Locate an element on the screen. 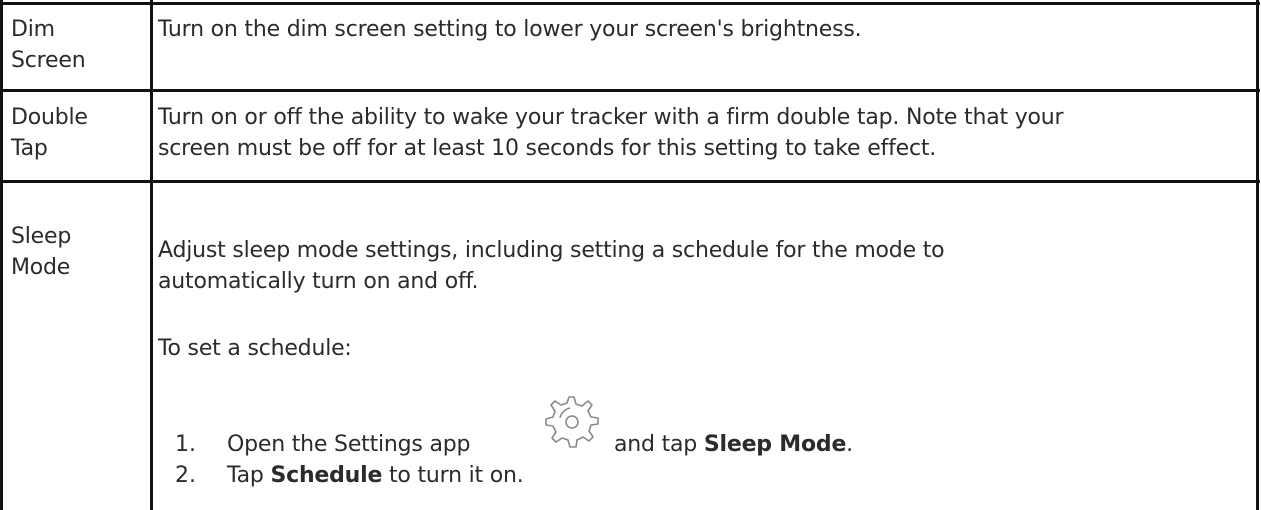 The width and height of the screenshot is (1261, 510). step-text: Tap is located at coordinates (245, 475).